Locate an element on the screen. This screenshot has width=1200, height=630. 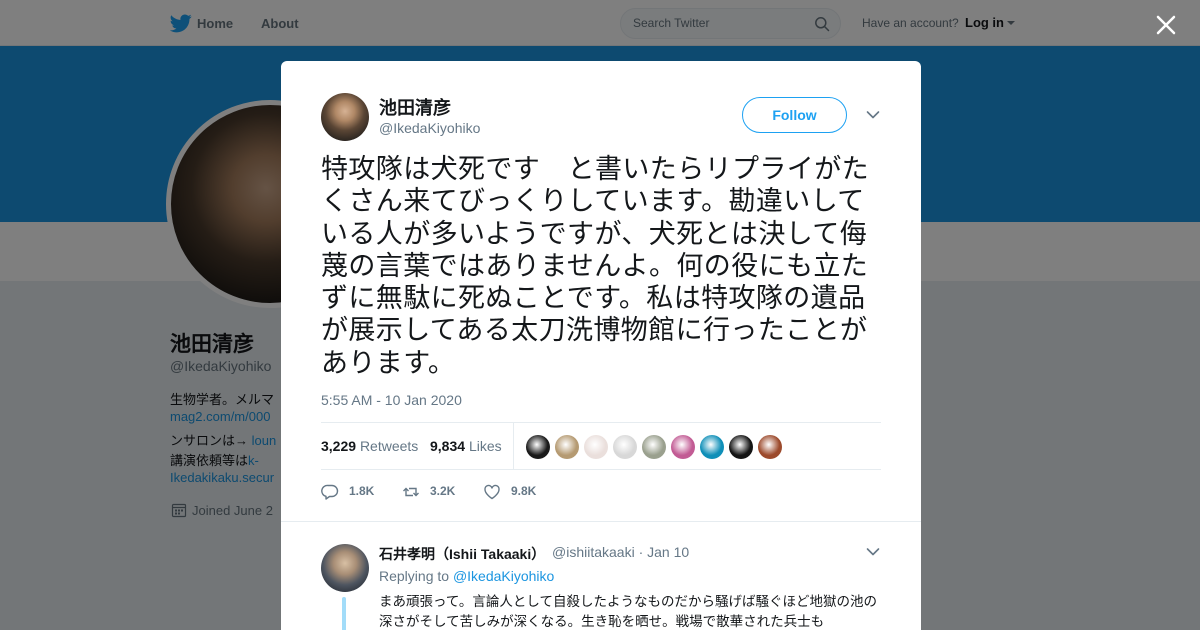
heart-icon is located at coordinates (492, 492).